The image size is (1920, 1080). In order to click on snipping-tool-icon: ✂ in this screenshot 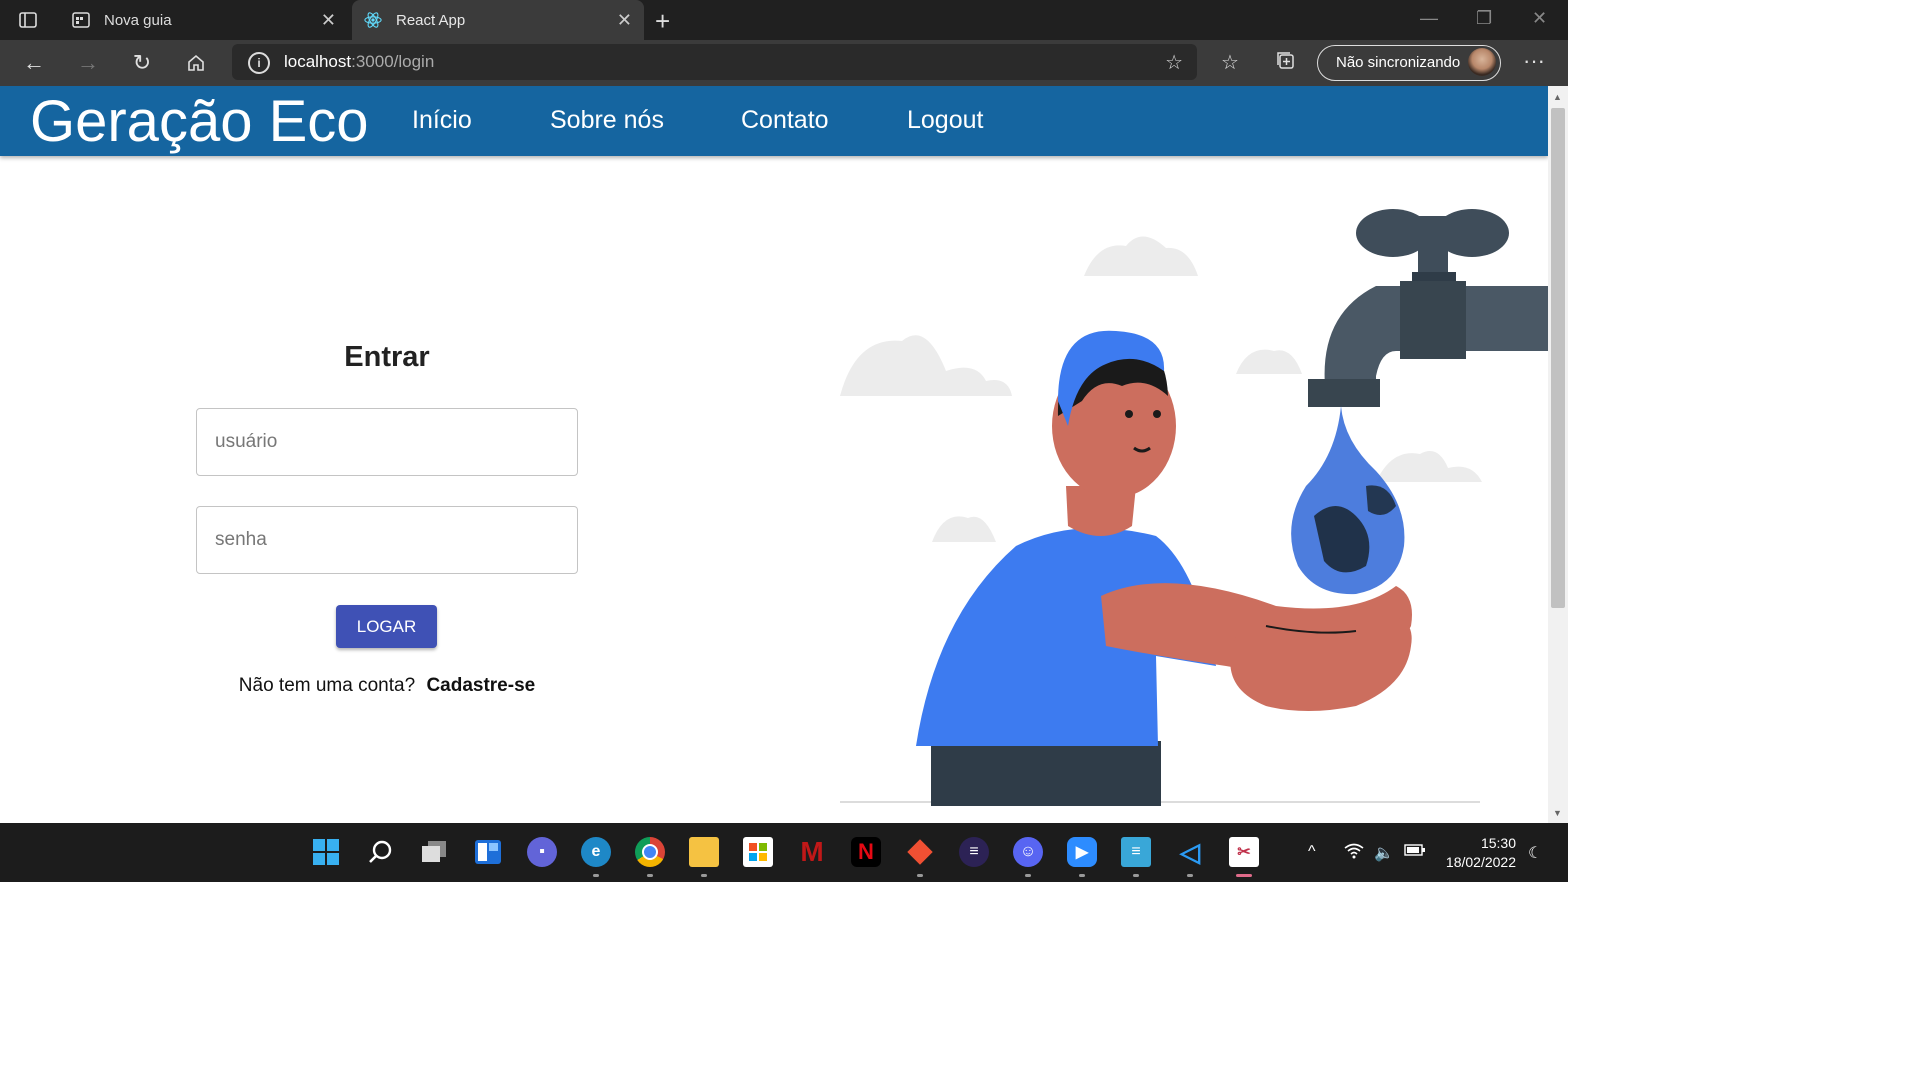, I will do `click(1244, 852)`.